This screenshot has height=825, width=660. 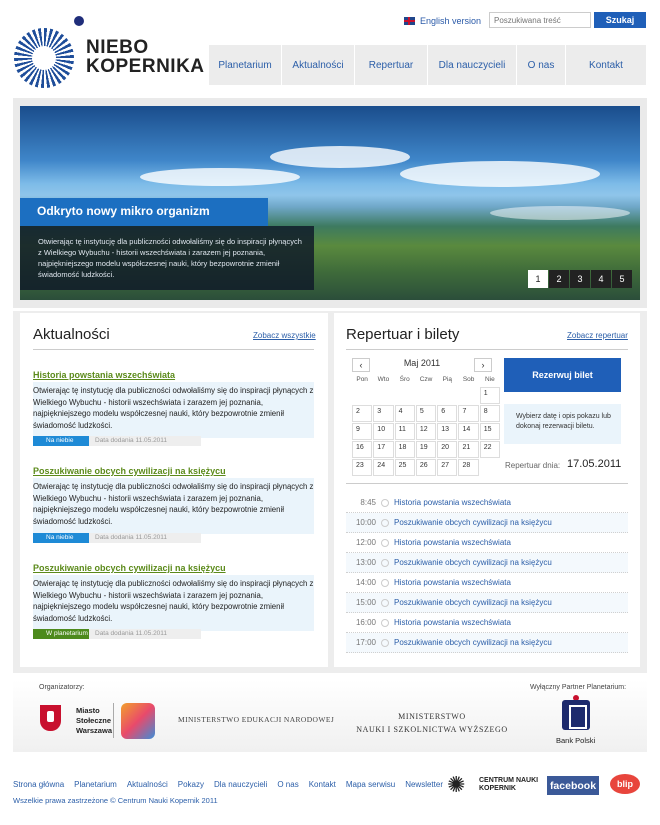 I want to click on calendar-day: 13, so click(x=447, y=431).